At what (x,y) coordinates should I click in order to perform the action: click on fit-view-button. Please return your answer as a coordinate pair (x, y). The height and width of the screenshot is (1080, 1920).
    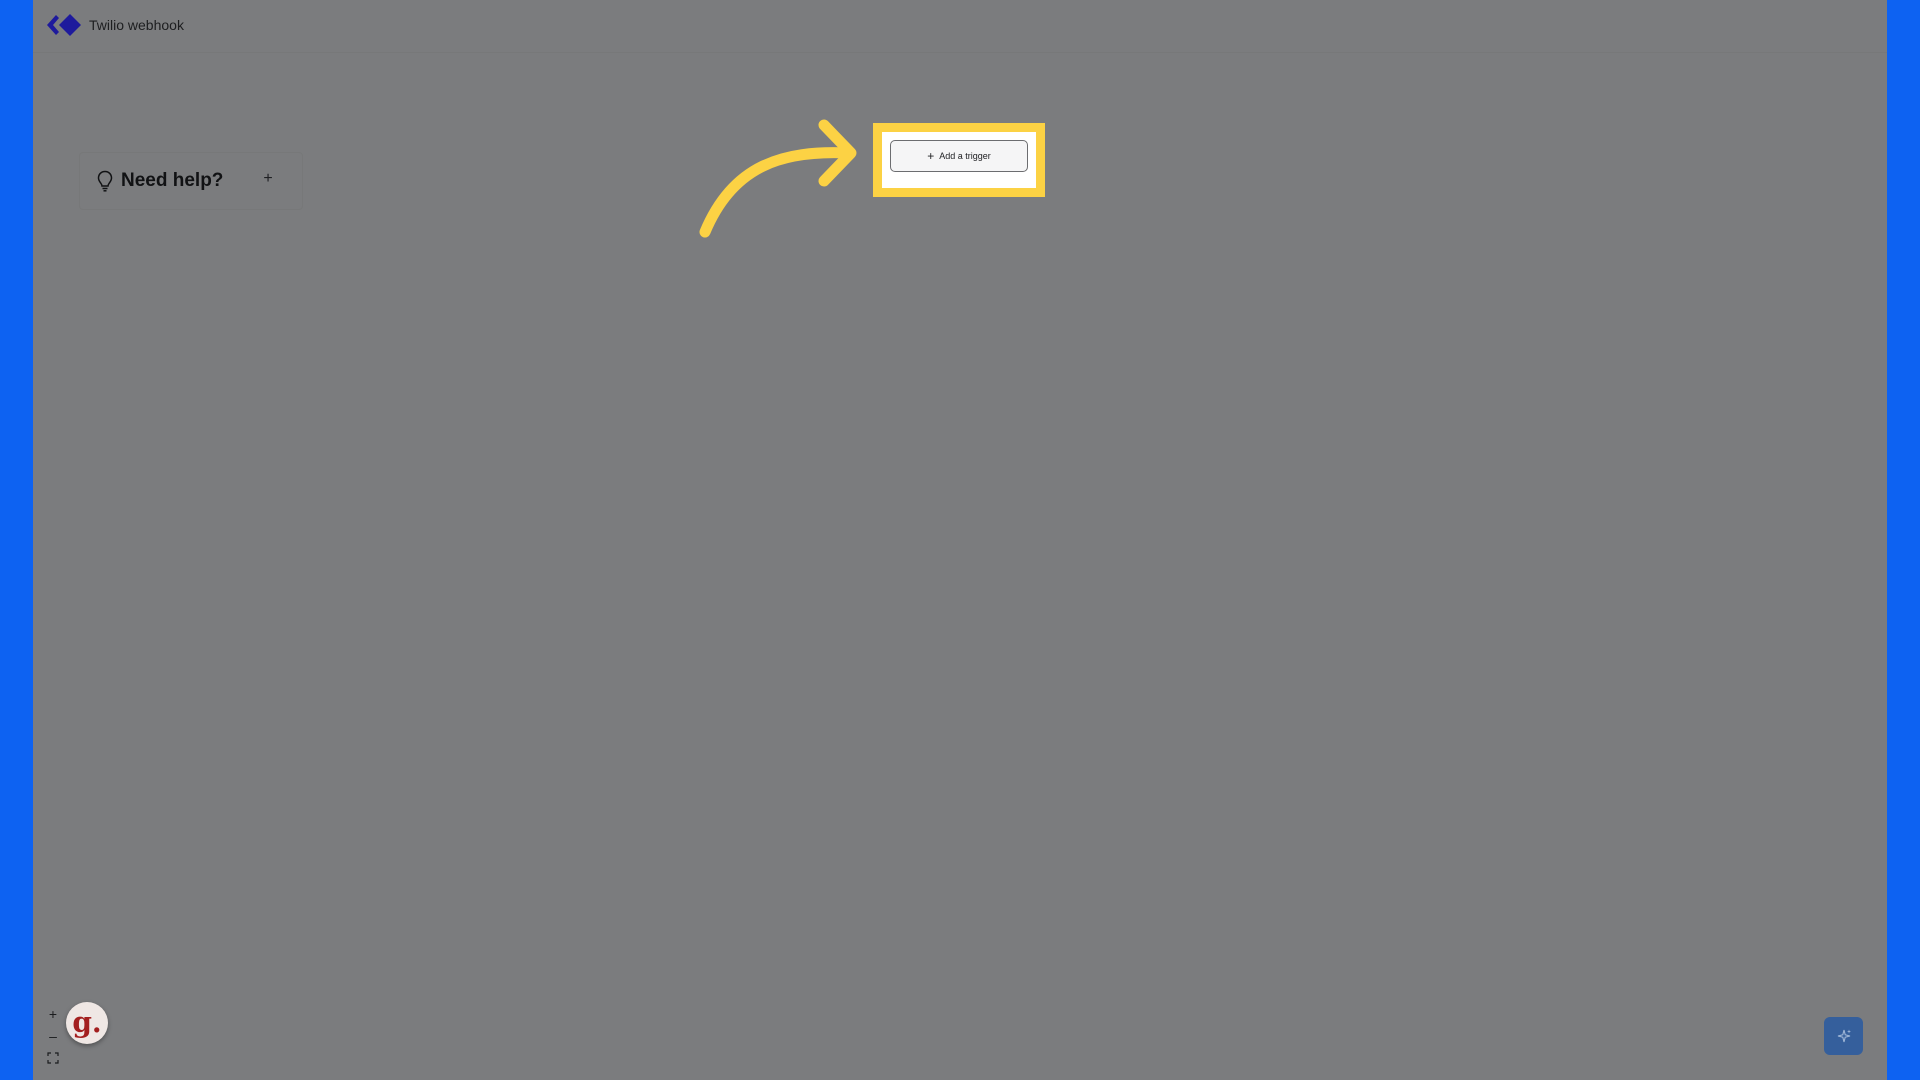
    Looking at the image, I should click on (53, 1058).